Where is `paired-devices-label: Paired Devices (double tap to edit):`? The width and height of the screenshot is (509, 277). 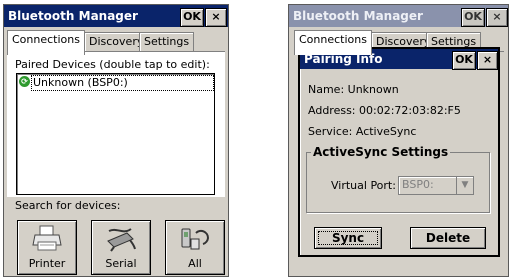 paired-devices-label: Paired Devices (double tap to edit): is located at coordinates (112, 64).